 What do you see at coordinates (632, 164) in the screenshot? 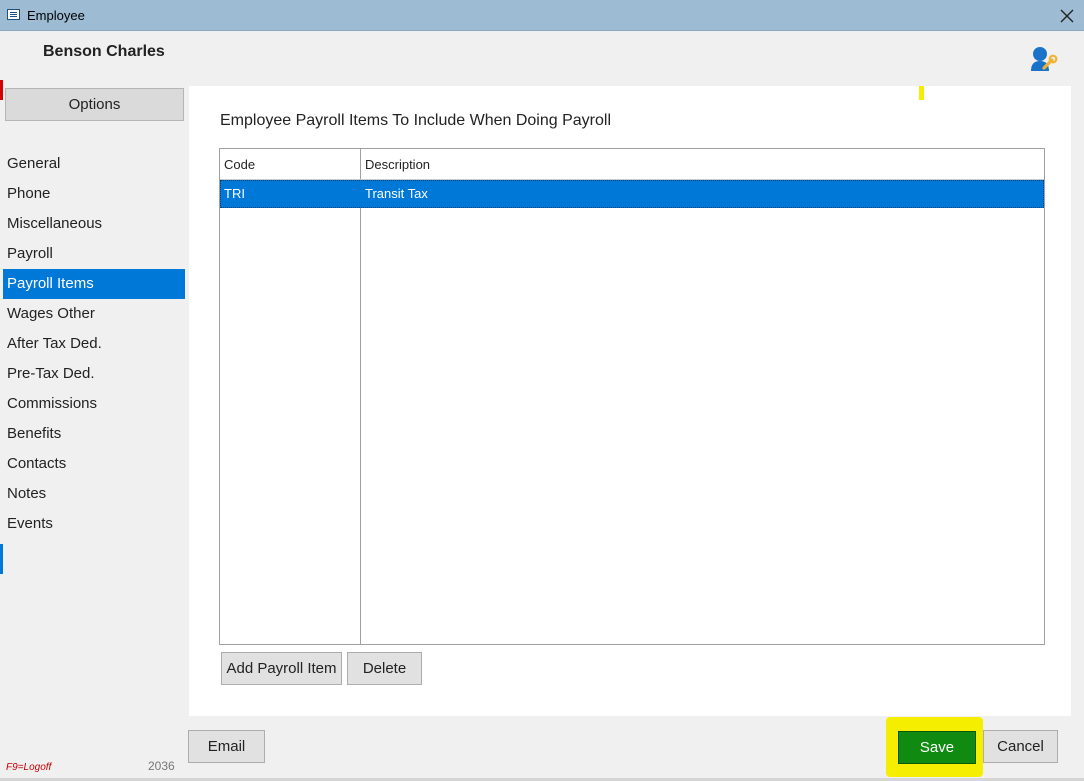
I see `table-header: Code Description` at bounding box center [632, 164].